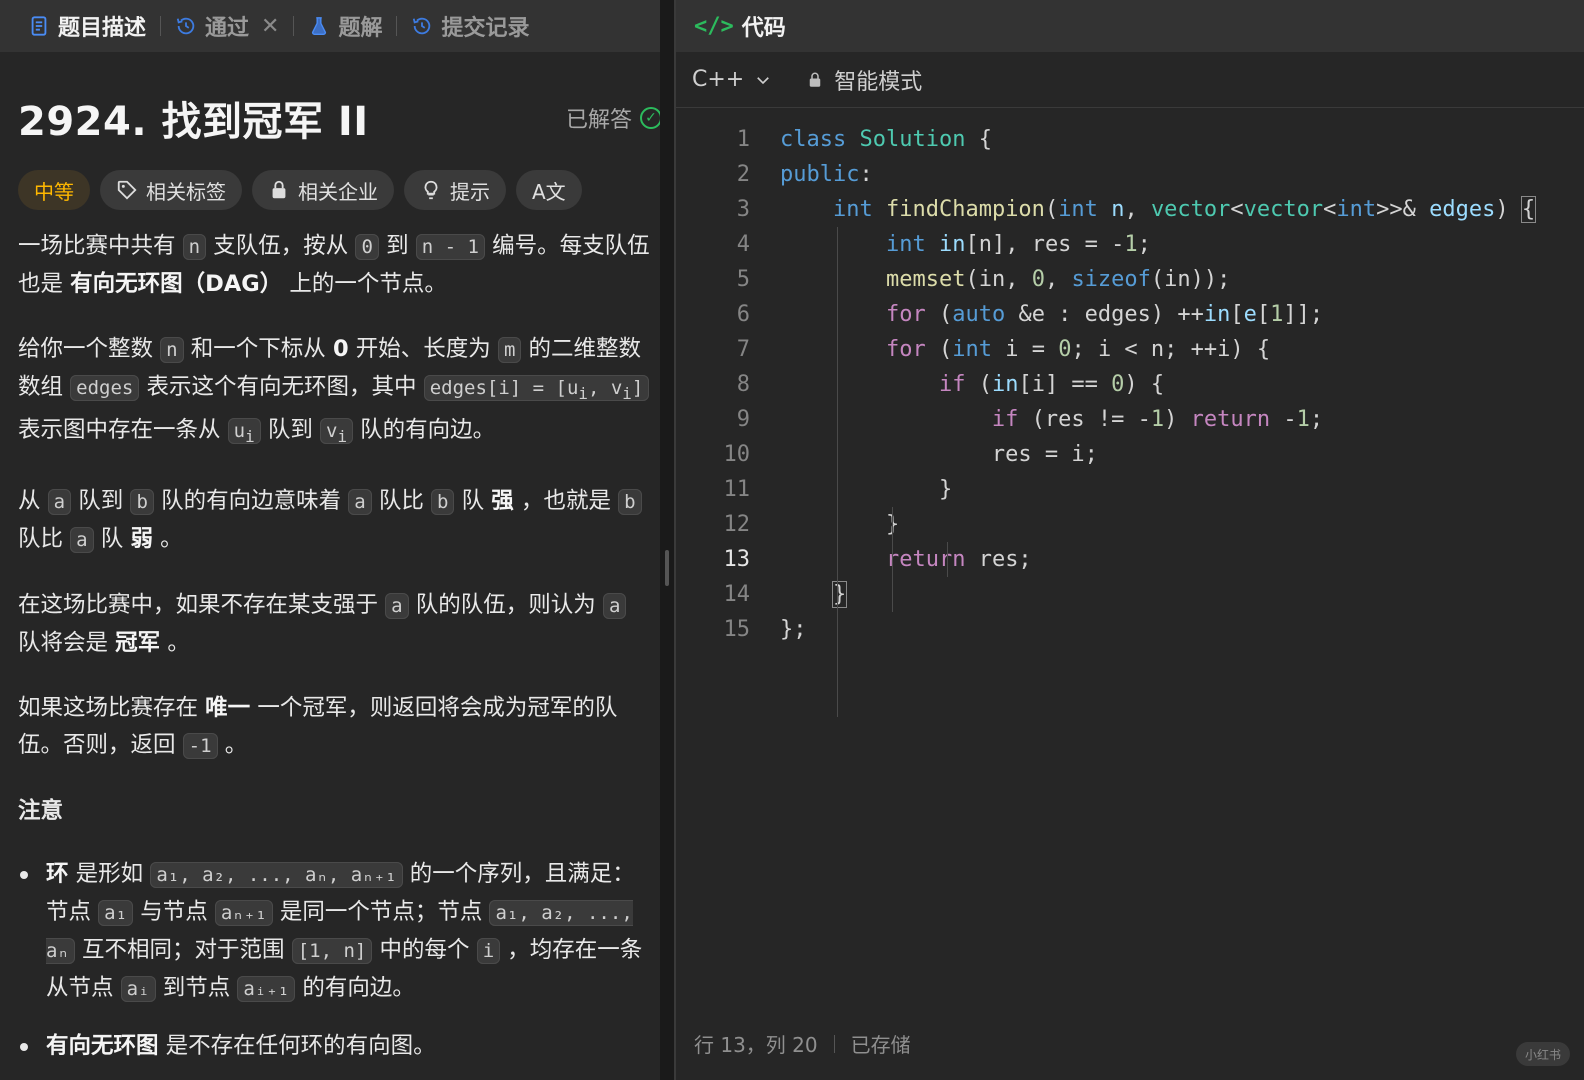  What do you see at coordinates (1130, 419) in the screenshot?
I see `code-line: 9 if (res != -1) return -1;` at bounding box center [1130, 419].